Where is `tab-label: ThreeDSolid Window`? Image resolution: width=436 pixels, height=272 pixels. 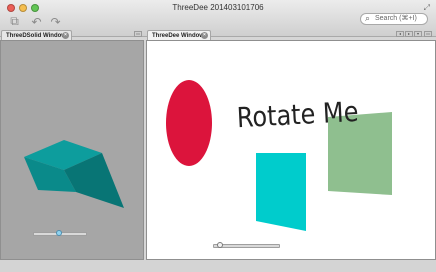
tab-label: ThreeDSolid Window is located at coordinates (36, 36).